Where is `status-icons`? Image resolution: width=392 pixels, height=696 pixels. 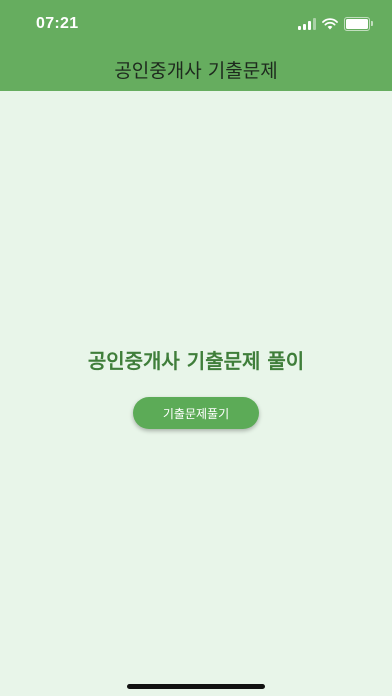
status-icons is located at coordinates (335, 24).